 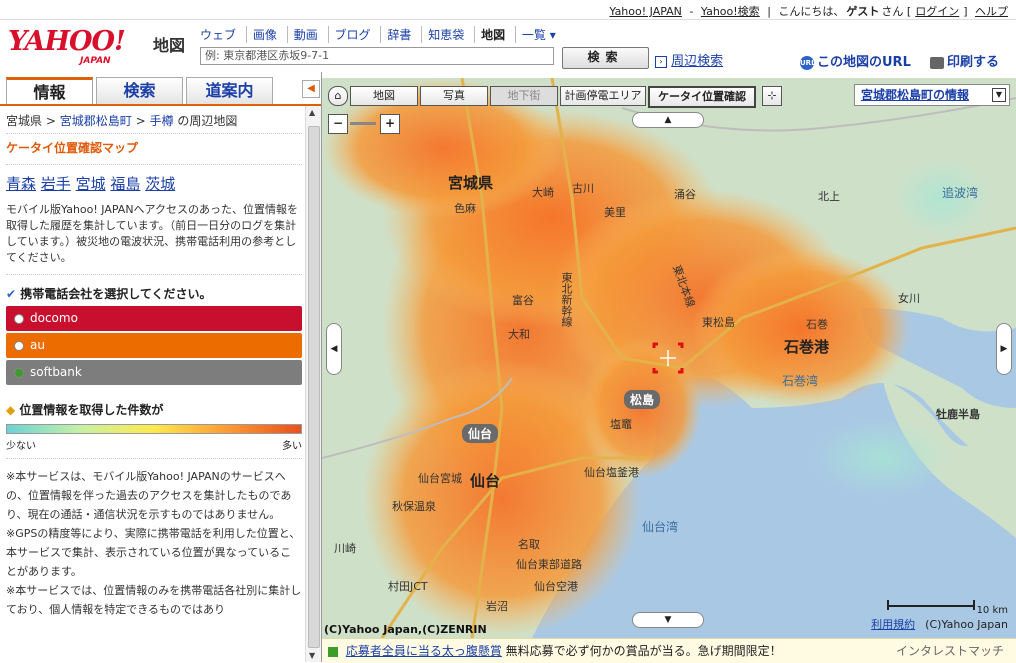 What do you see at coordinates (154, 318) in the screenshot?
I see `carrier-docomo-button: docomo` at bounding box center [154, 318].